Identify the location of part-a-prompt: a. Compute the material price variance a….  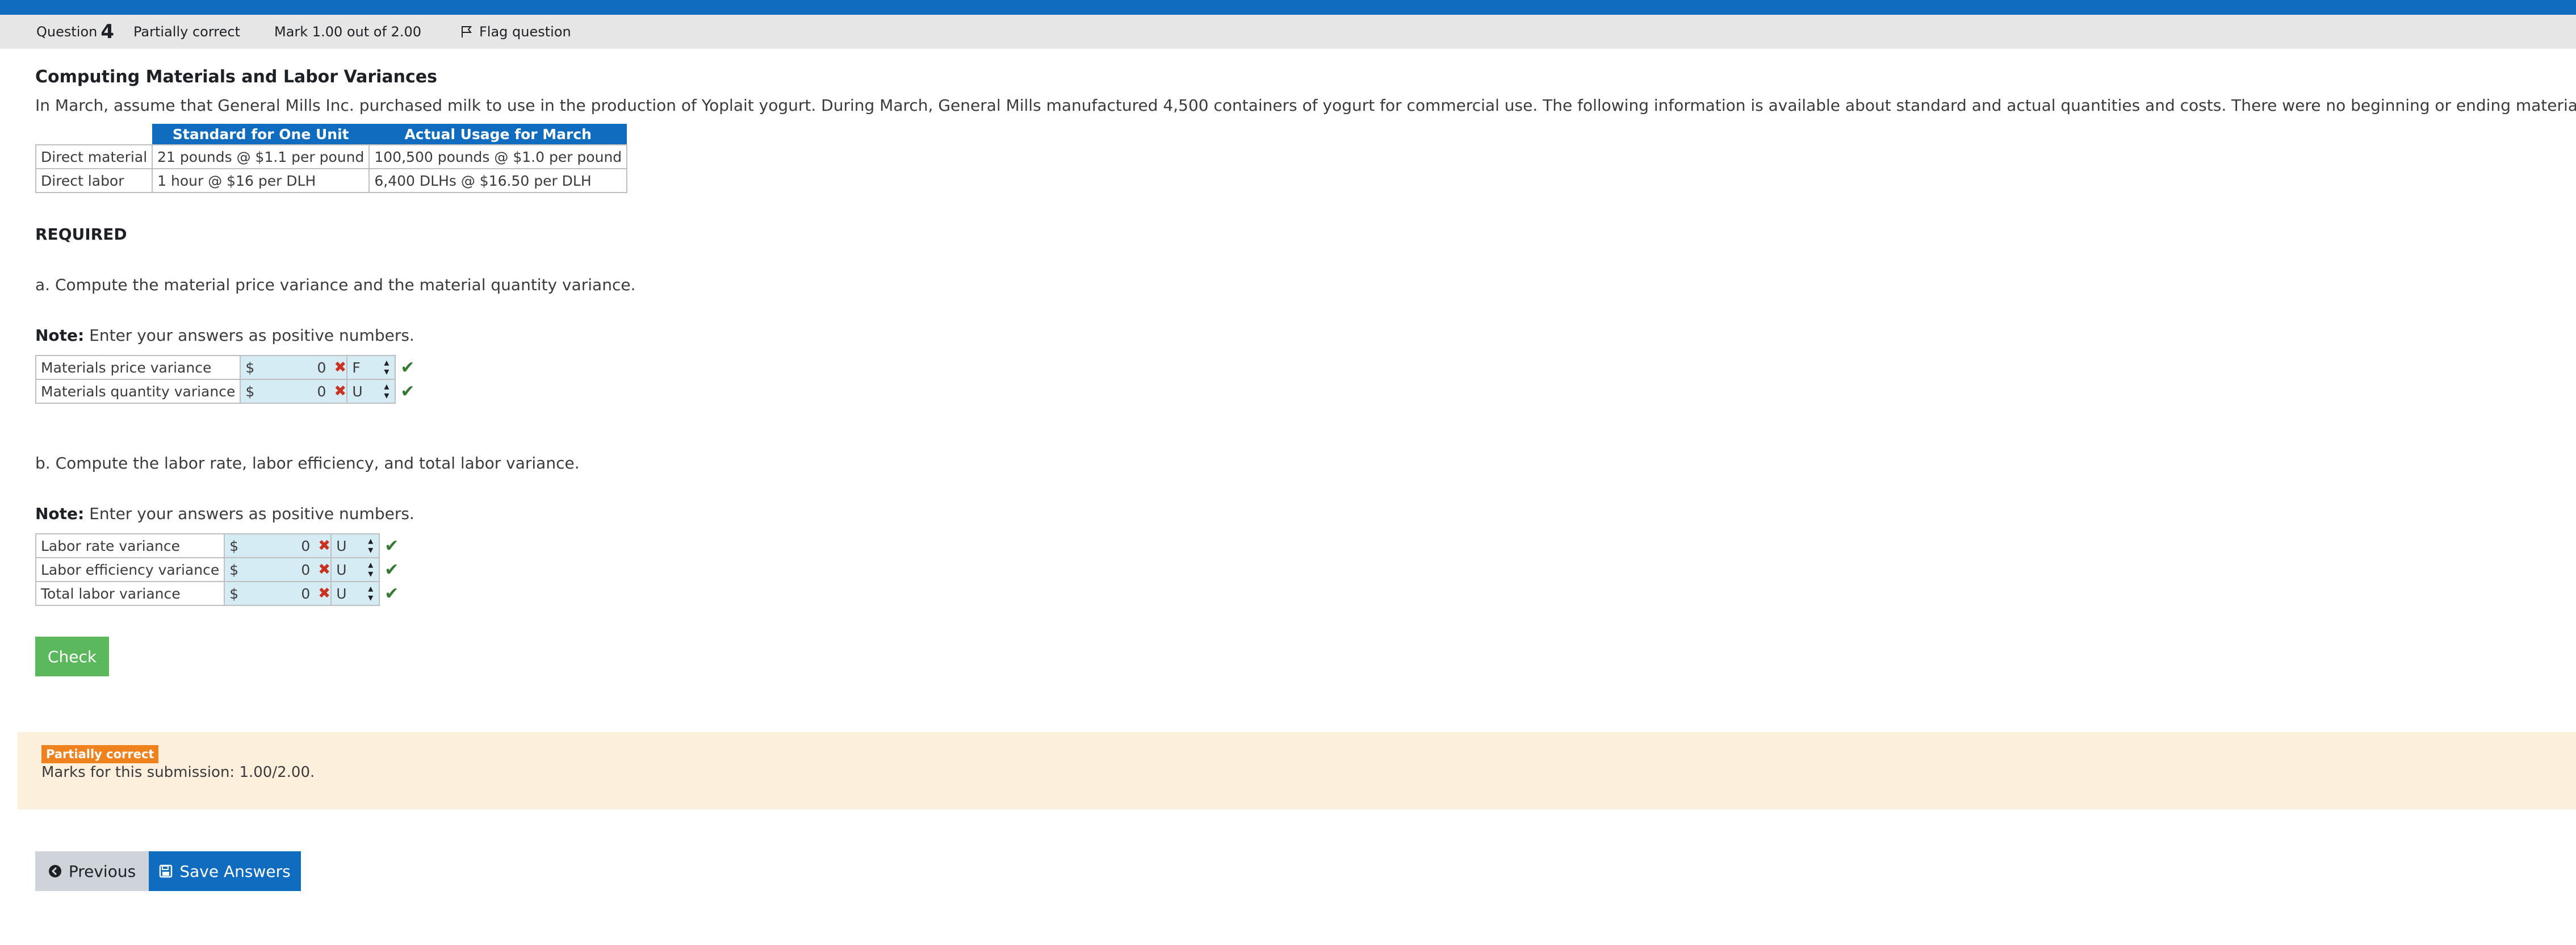
(335, 284).